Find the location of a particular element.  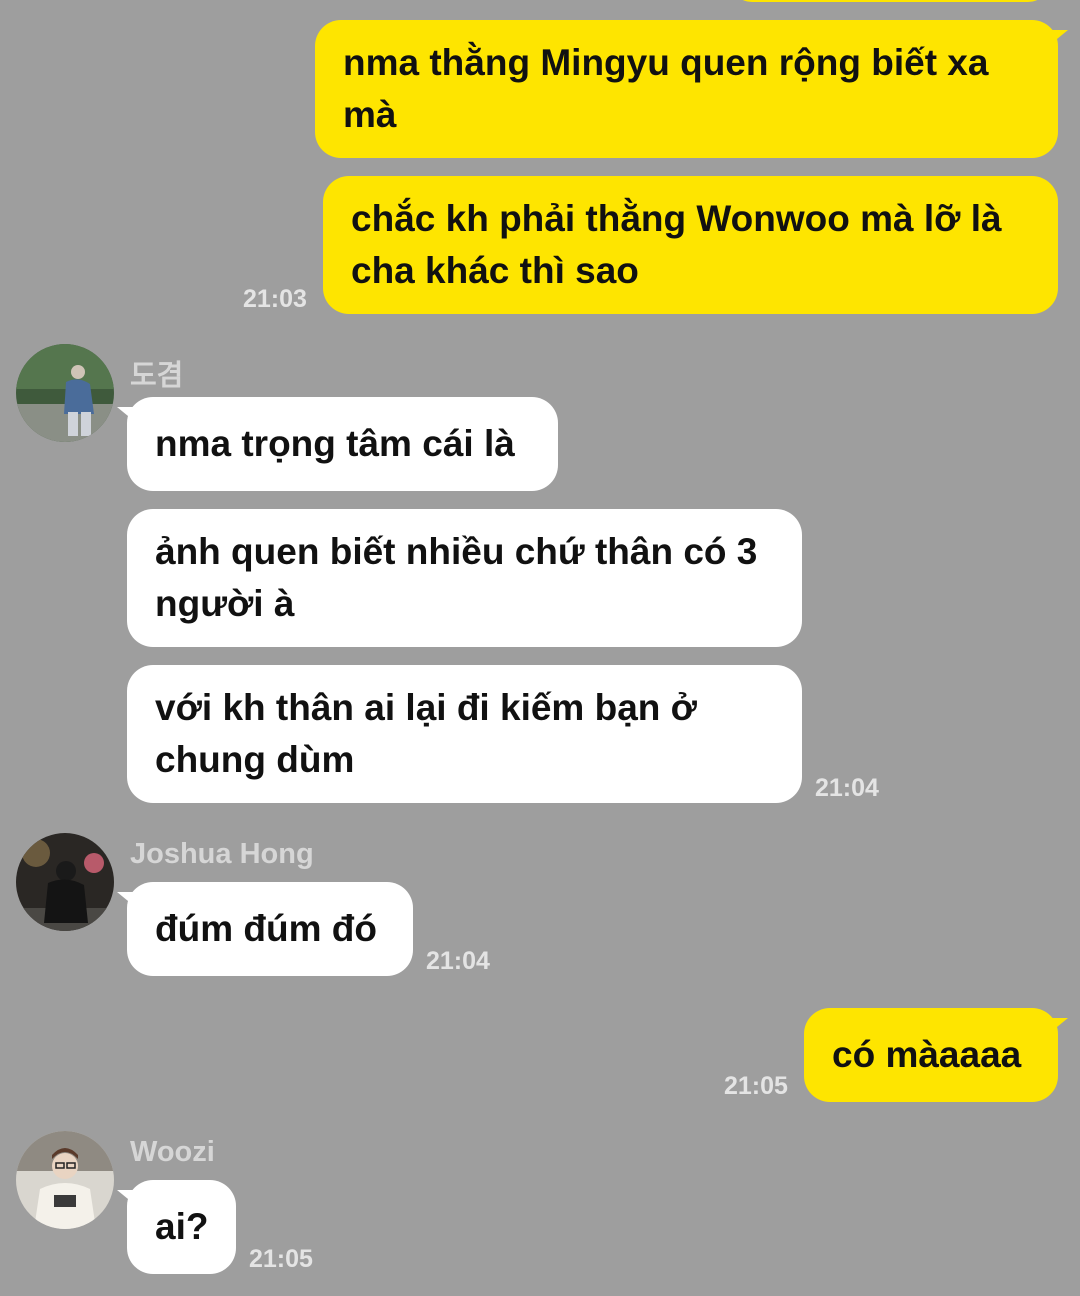

avatar-woozi is located at coordinates (65, 1180).